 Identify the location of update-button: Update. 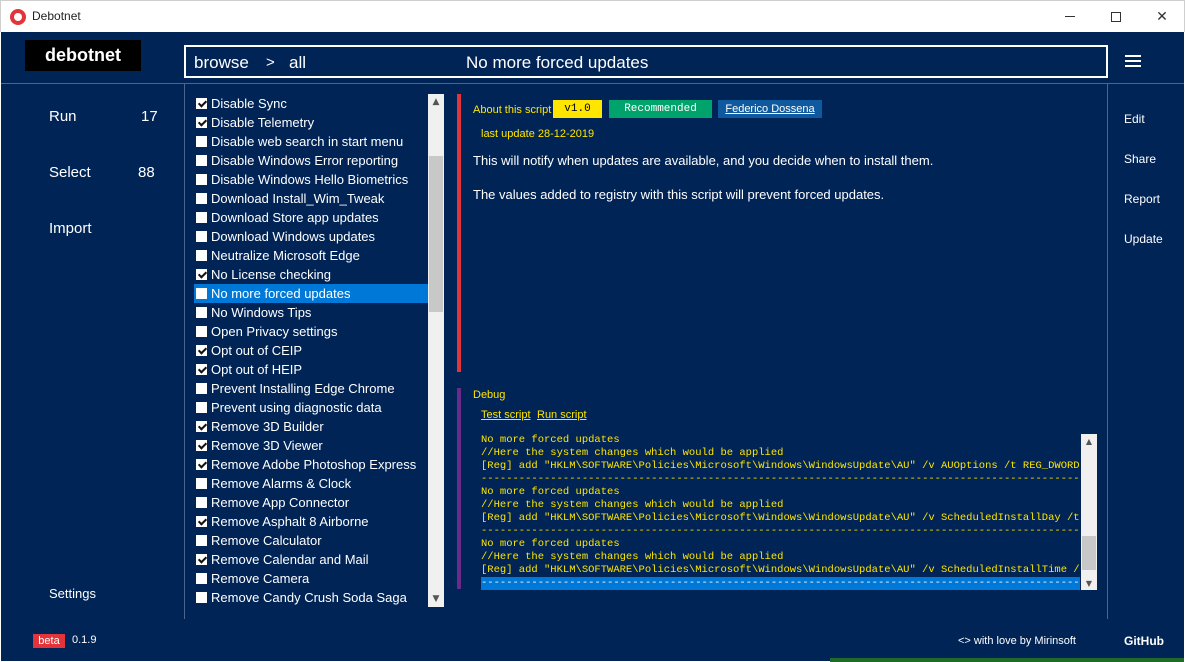
(1143, 239).